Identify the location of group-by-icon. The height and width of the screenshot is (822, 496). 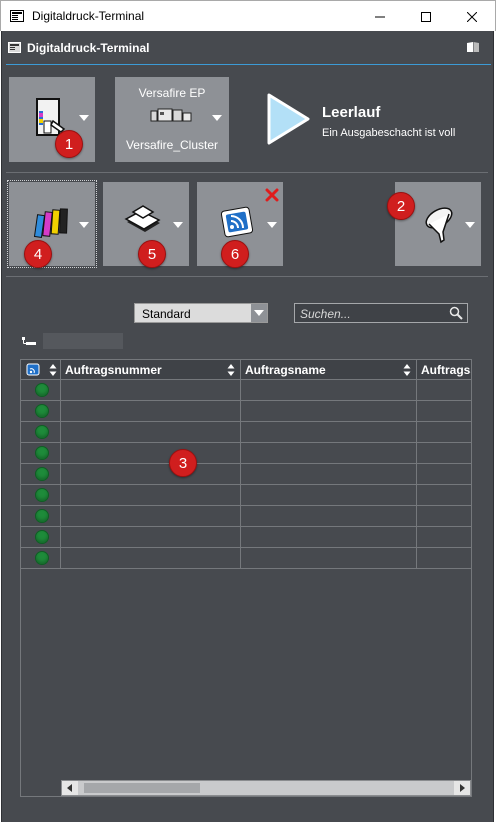
(29, 342).